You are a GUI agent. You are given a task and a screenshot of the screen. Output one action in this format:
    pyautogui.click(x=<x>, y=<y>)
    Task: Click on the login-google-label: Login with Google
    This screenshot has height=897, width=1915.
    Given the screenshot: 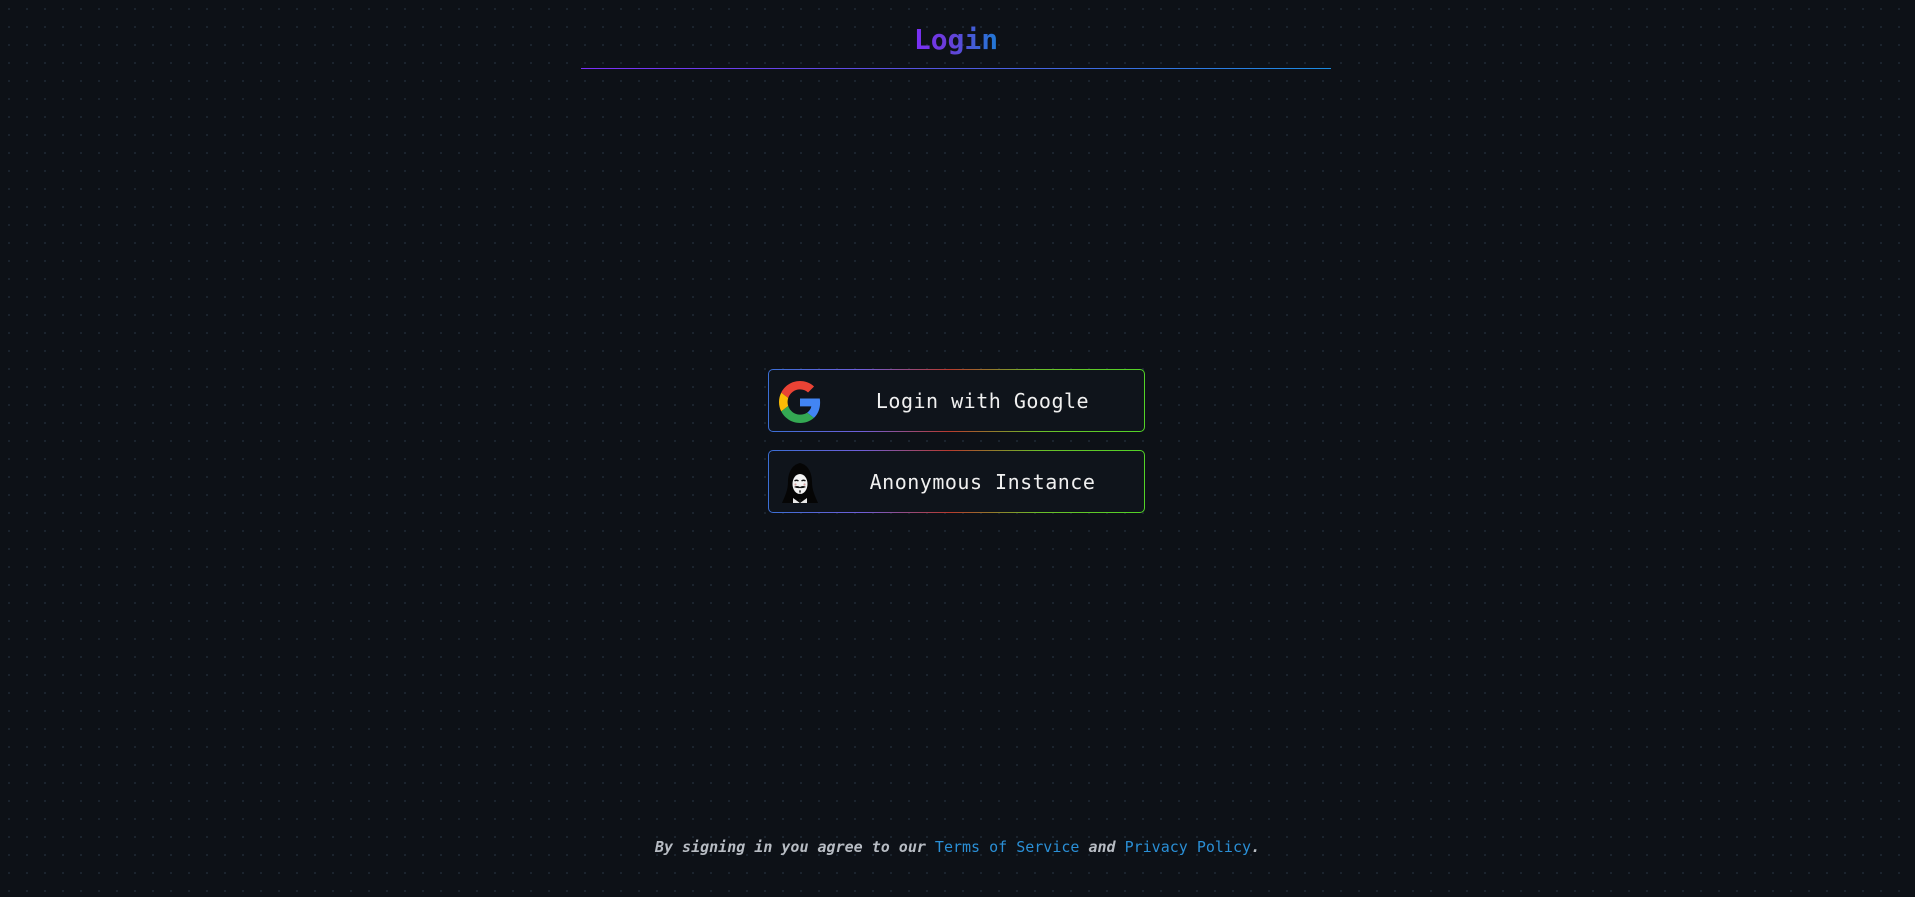 What is the action you would take?
    pyautogui.click(x=982, y=400)
    